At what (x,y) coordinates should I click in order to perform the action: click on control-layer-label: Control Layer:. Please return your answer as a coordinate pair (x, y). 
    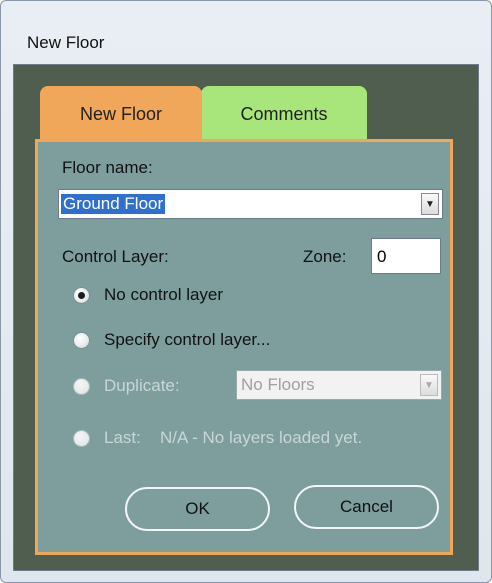
    Looking at the image, I should click on (115, 256).